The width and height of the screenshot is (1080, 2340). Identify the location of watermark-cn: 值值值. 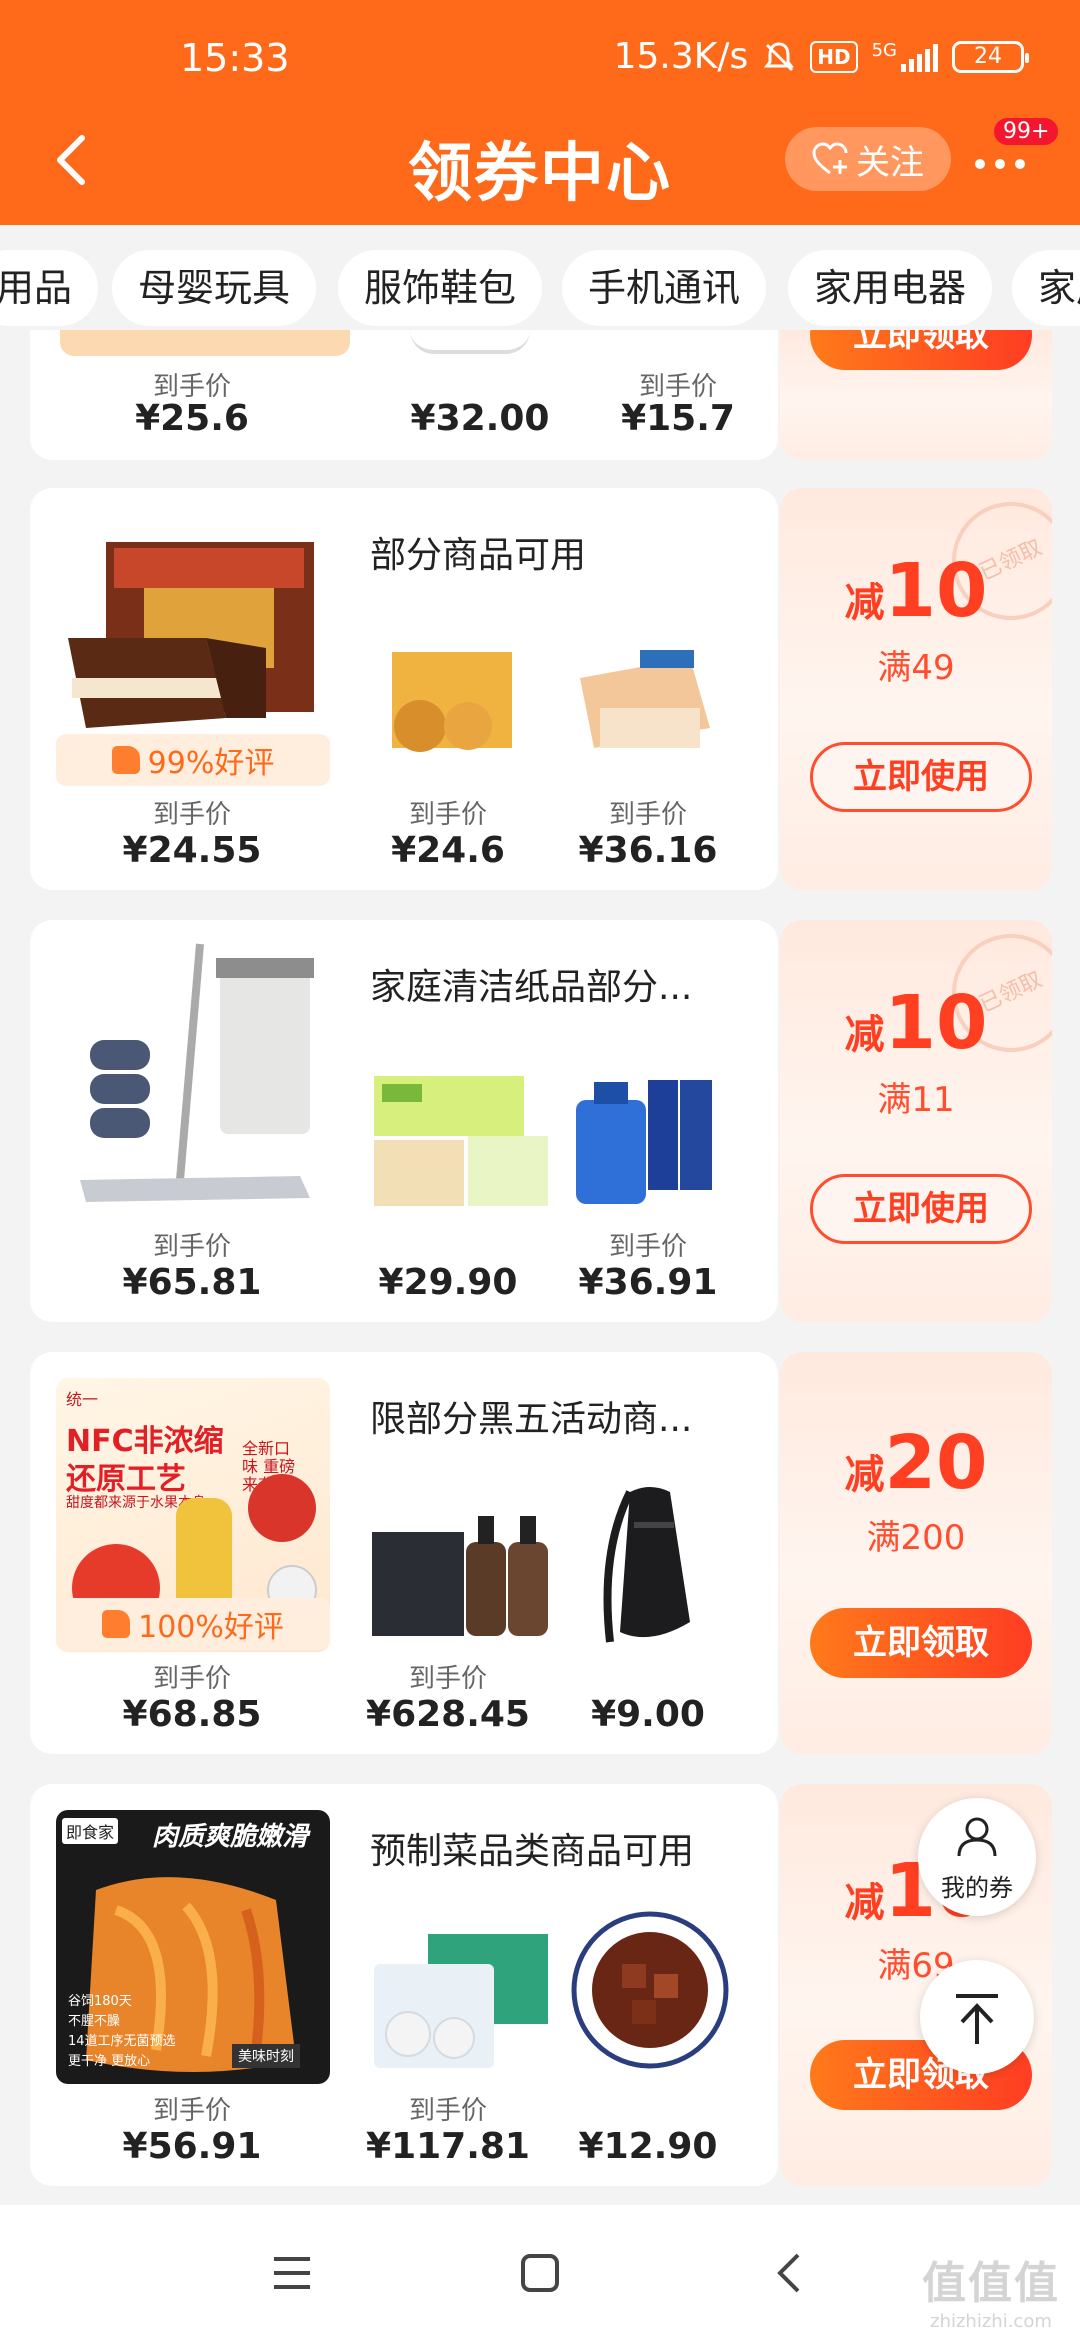
(991, 2283).